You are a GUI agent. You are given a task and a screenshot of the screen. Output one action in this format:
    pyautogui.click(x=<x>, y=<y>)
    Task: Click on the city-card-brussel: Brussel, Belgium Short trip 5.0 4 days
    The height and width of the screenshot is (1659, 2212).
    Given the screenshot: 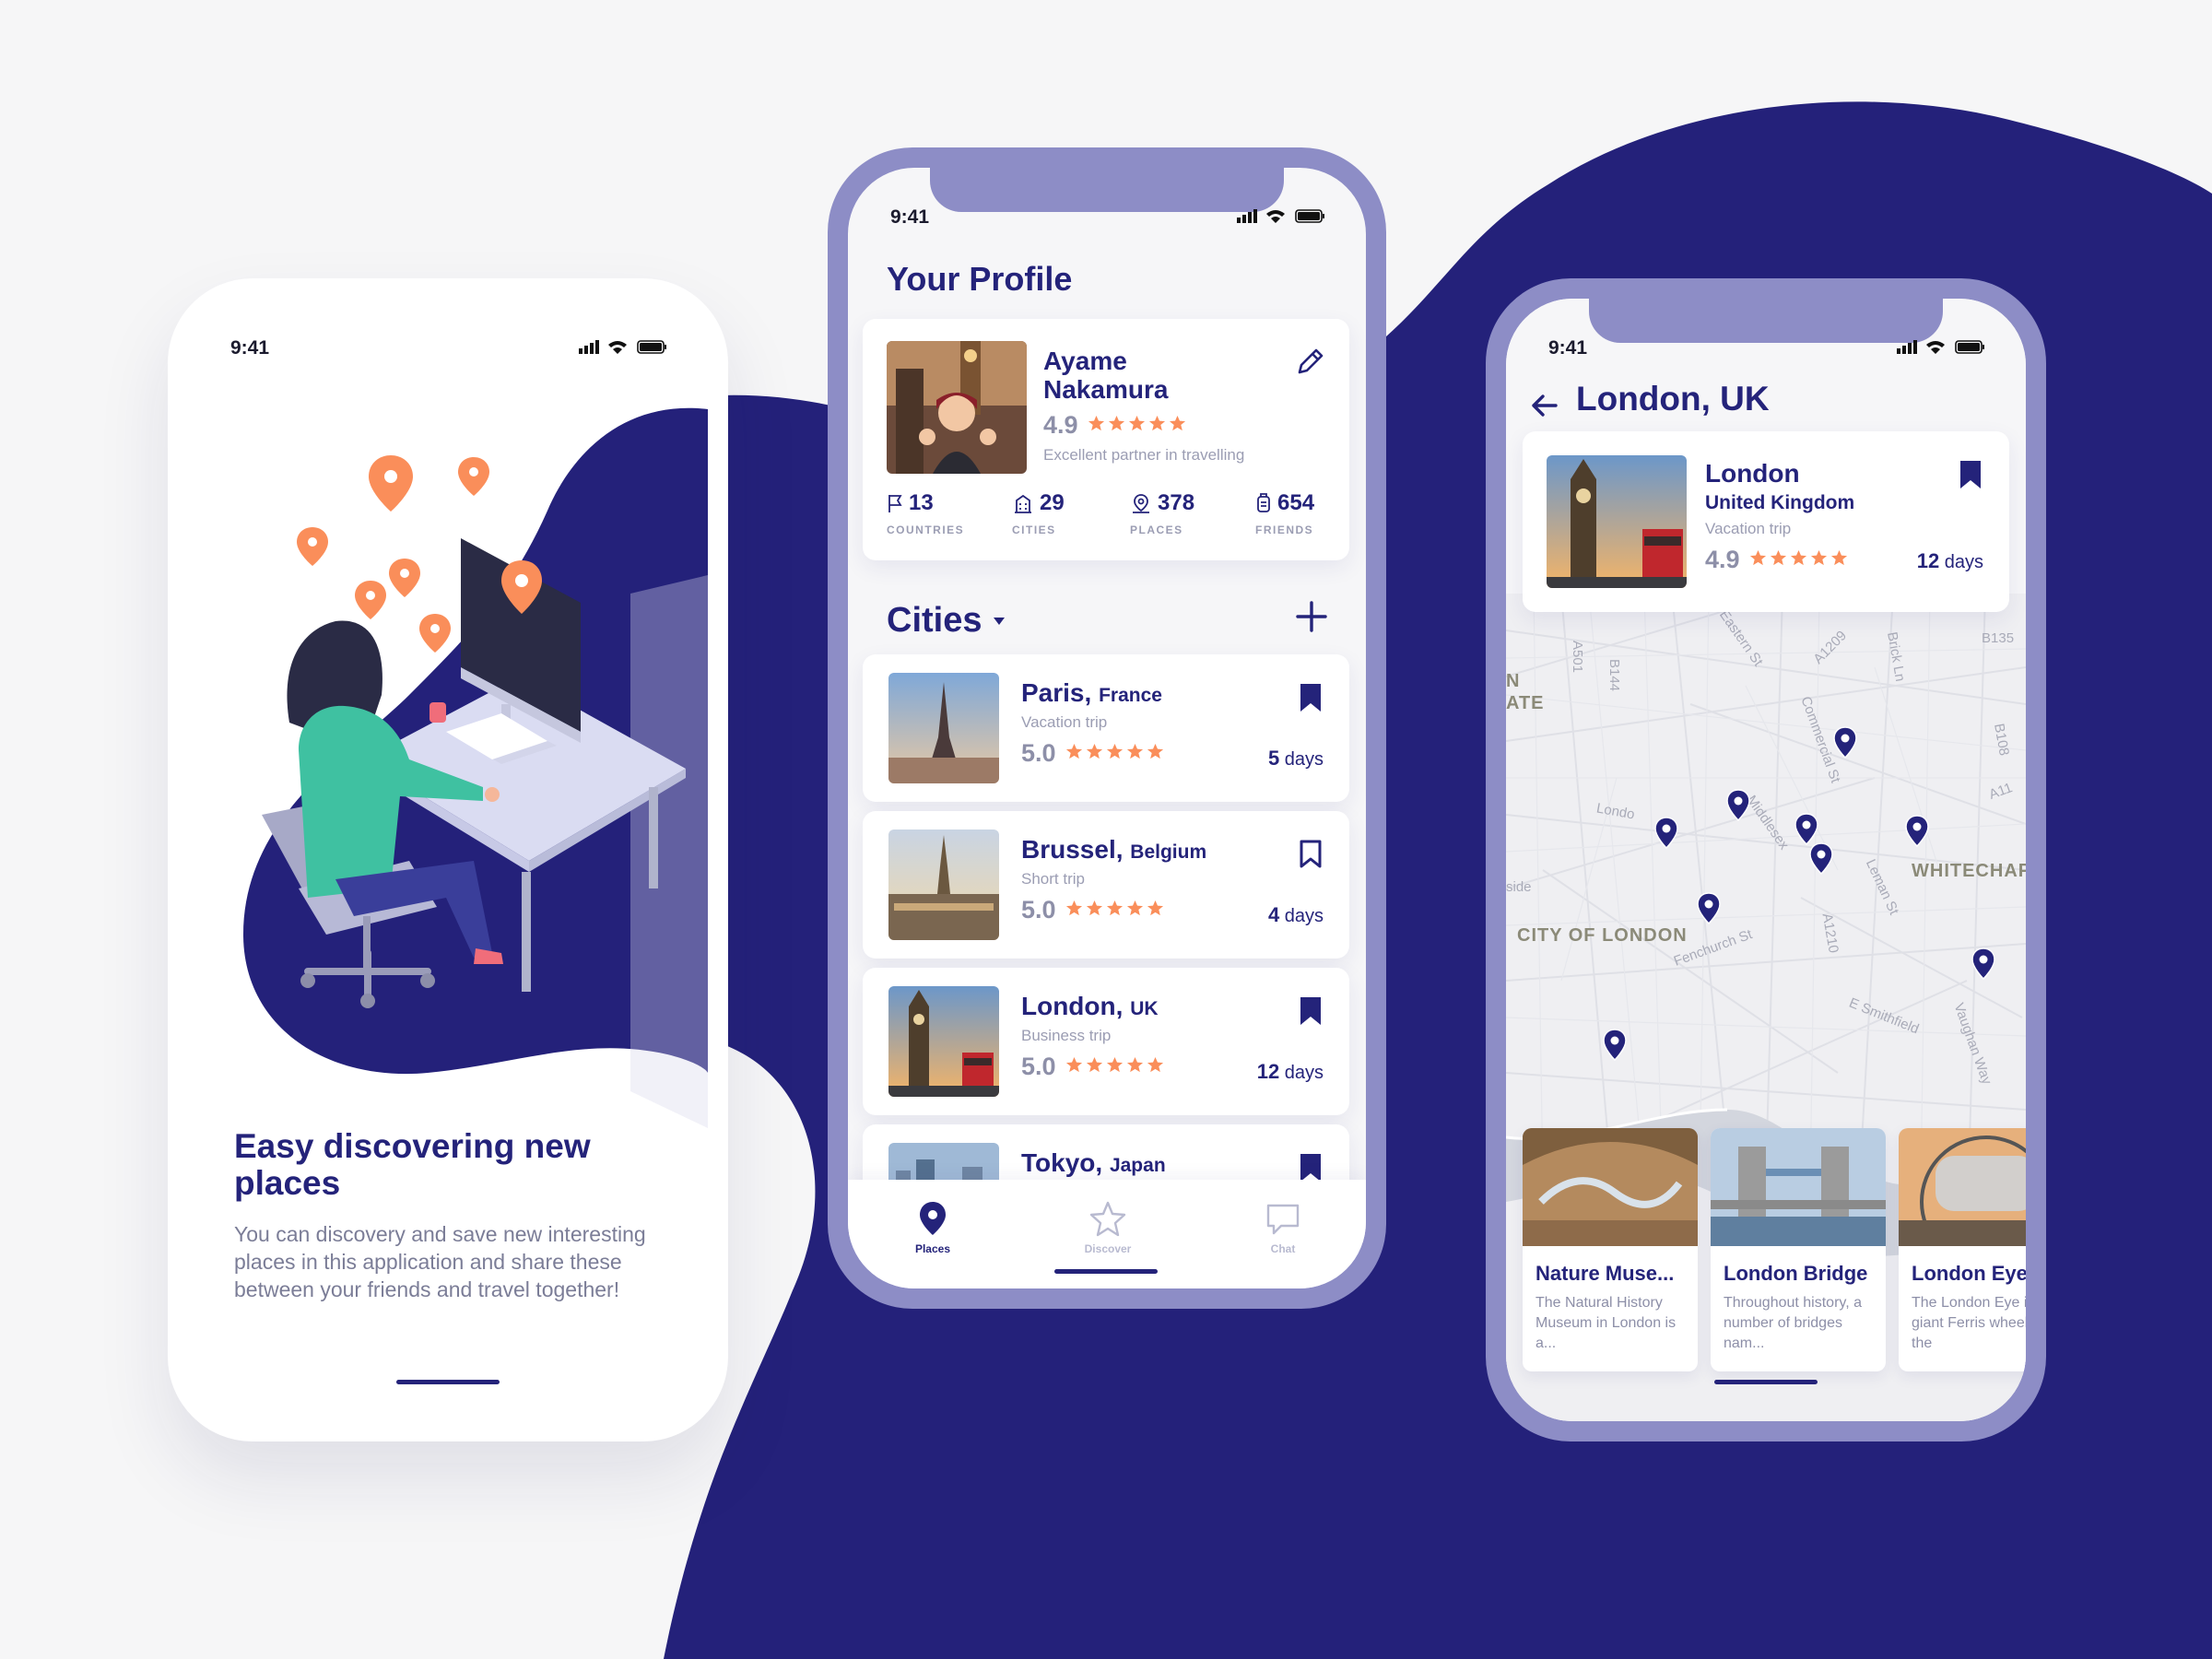 What is the action you would take?
    pyautogui.click(x=1106, y=885)
    